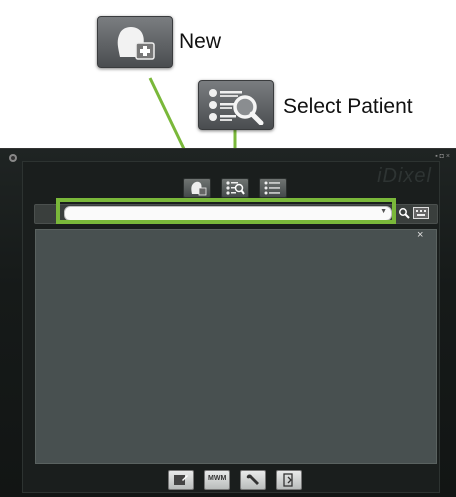 The image size is (456, 497). I want to click on select-patient-button, so click(235, 188).